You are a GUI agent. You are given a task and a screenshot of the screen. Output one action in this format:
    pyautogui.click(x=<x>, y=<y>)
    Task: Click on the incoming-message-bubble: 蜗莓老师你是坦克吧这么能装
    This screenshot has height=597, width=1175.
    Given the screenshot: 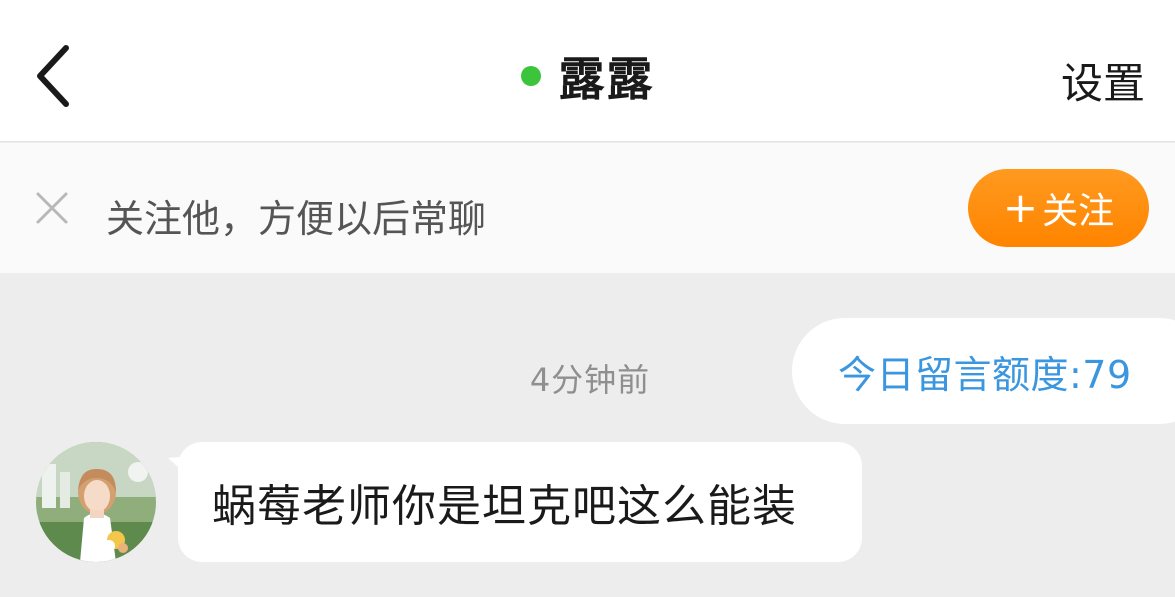 What is the action you would take?
    pyautogui.click(x=520, y=502)
    